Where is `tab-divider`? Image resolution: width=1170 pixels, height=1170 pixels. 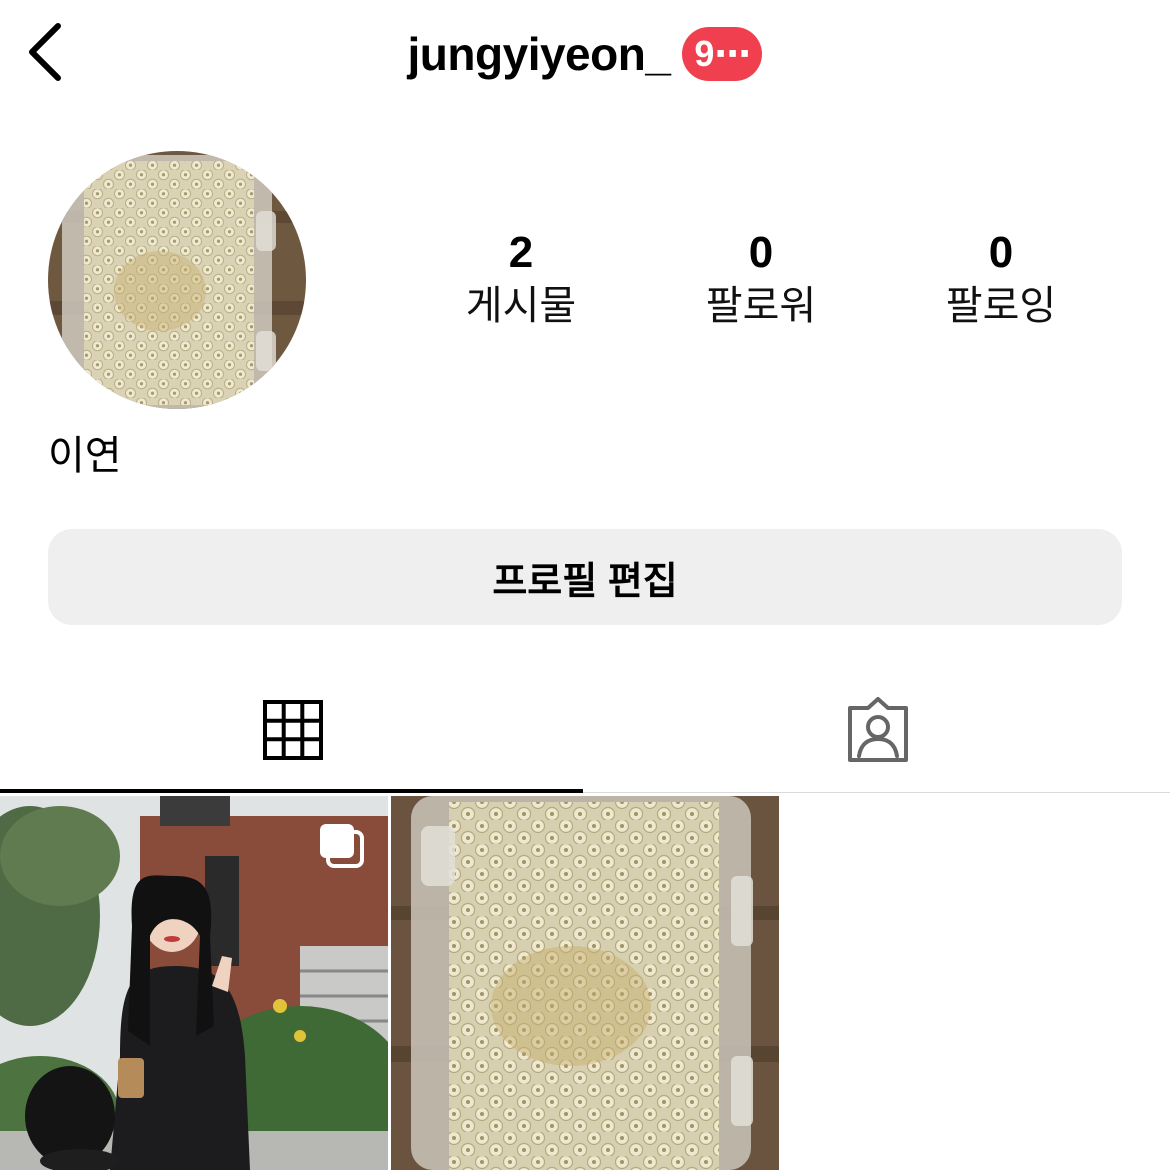 tab-divider is located at coordinates (876, 792).